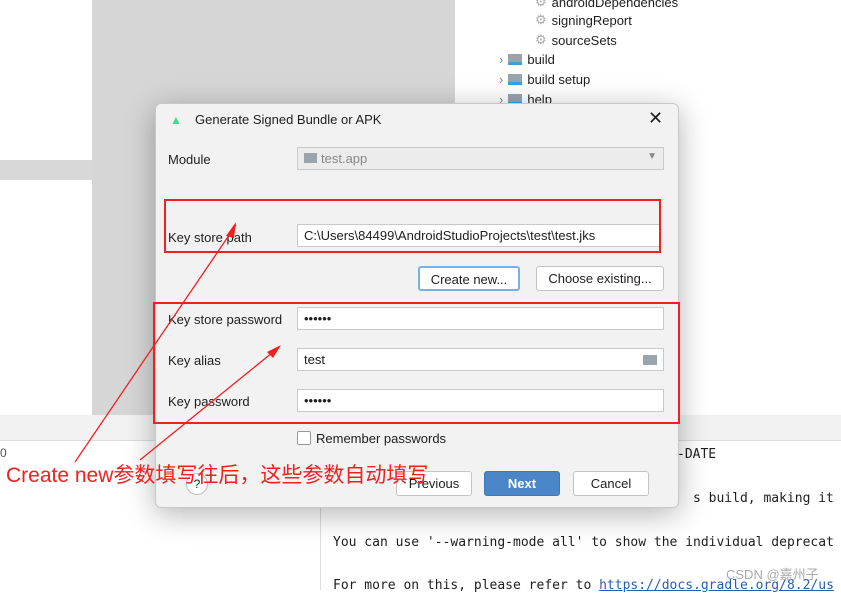 The width and height of the screenshot is (841, 593). What do you see at coordinates (772, 574) in the screenshot?
I see `watermark: CSDN @嘉州子` at bounding box center [772, 574].